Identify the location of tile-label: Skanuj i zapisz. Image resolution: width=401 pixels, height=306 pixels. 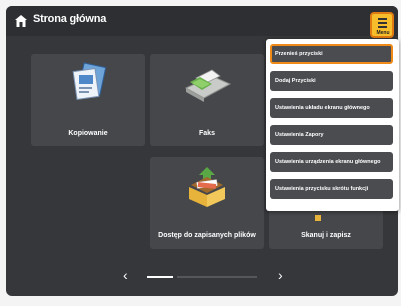
(326, 235).